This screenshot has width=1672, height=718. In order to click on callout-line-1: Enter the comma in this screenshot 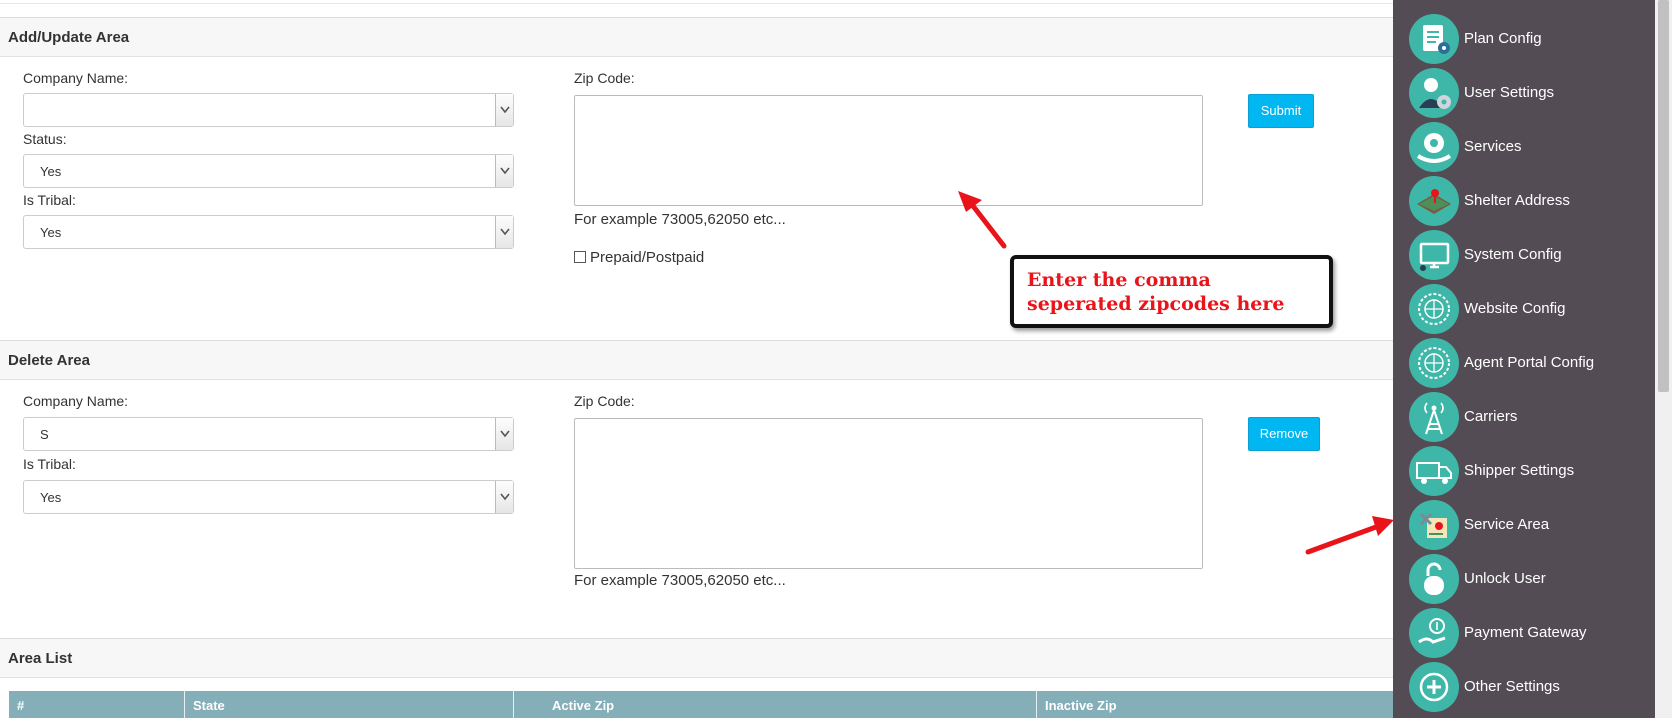, I will do `click(1119, 280)`.